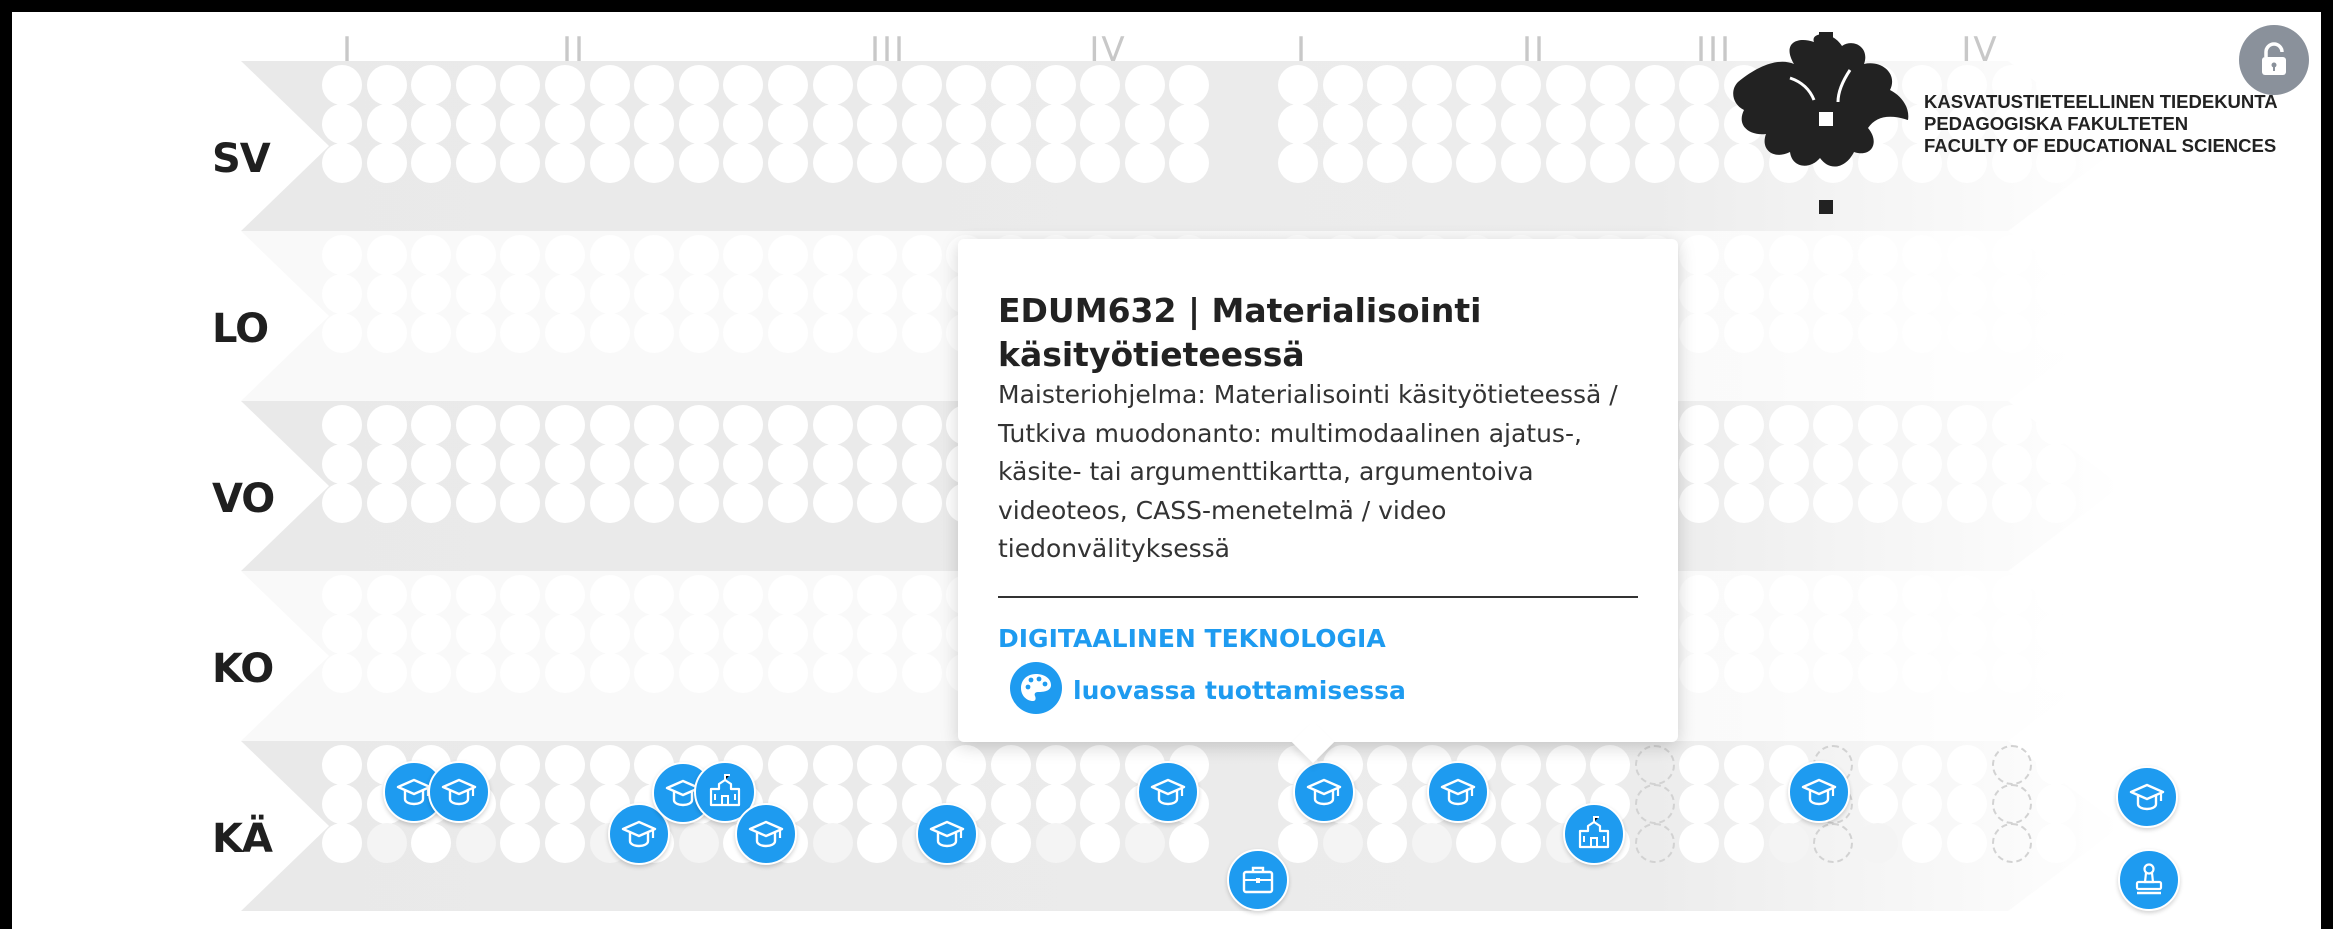  I want to click on row-label: KO, so click(243, 669).